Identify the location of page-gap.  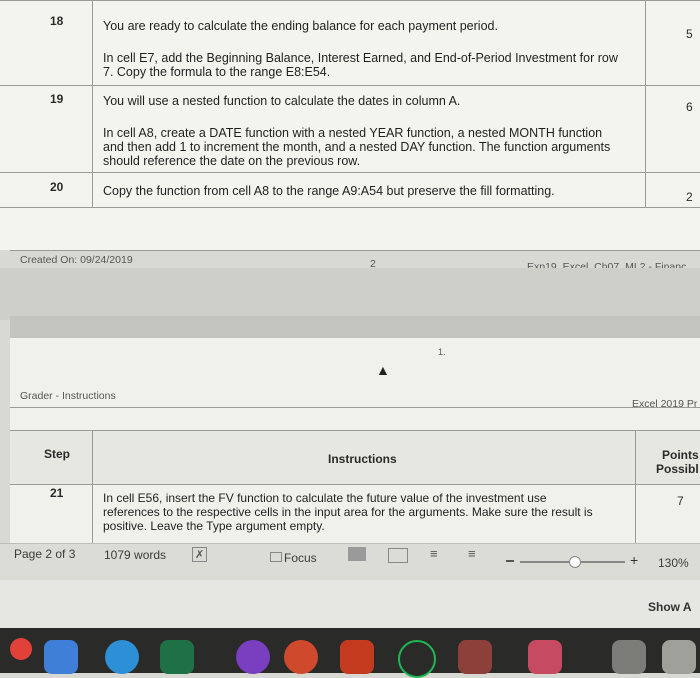
(350, 294).